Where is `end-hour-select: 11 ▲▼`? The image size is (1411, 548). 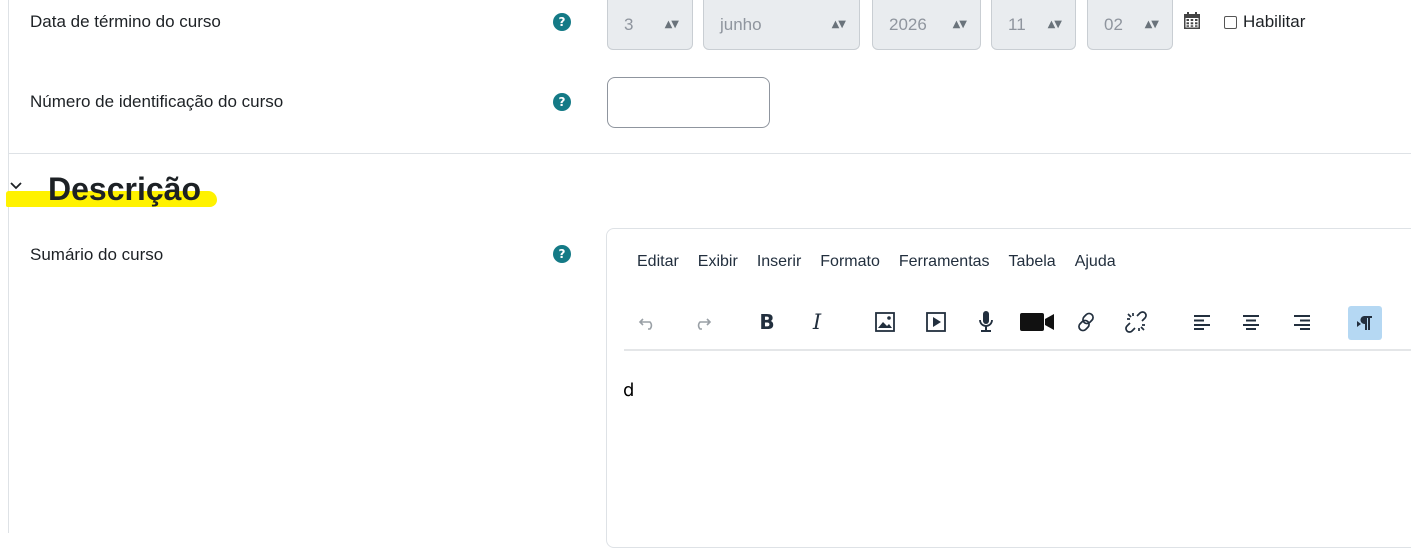 end-hour-select: 11 ▲▼ is located at coordinates (1033, 25).